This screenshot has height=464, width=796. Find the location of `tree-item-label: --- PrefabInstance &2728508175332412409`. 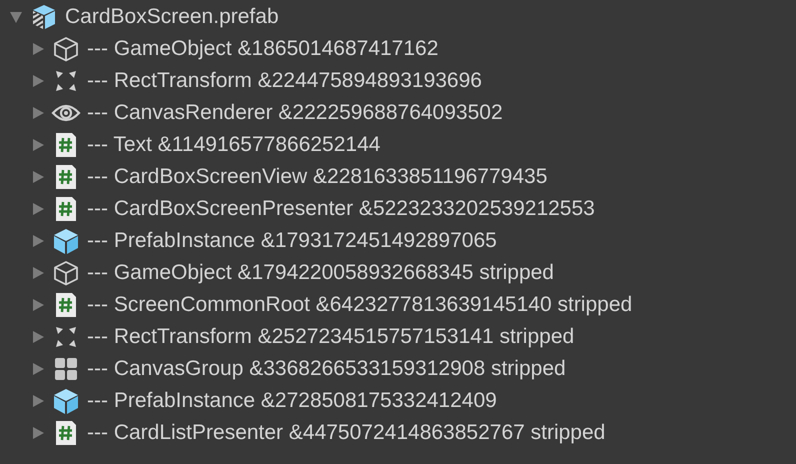

tree-item-label: --- PrefabInstance &2728508175332412409 is located at coordinates (292, 401).